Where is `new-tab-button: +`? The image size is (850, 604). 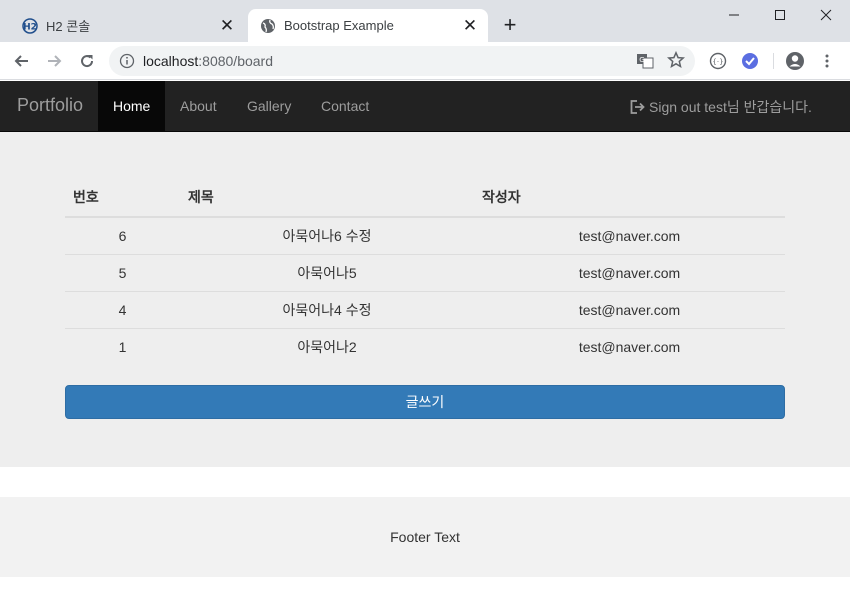 new-tab-button: + is located at coordinates (510, 25).